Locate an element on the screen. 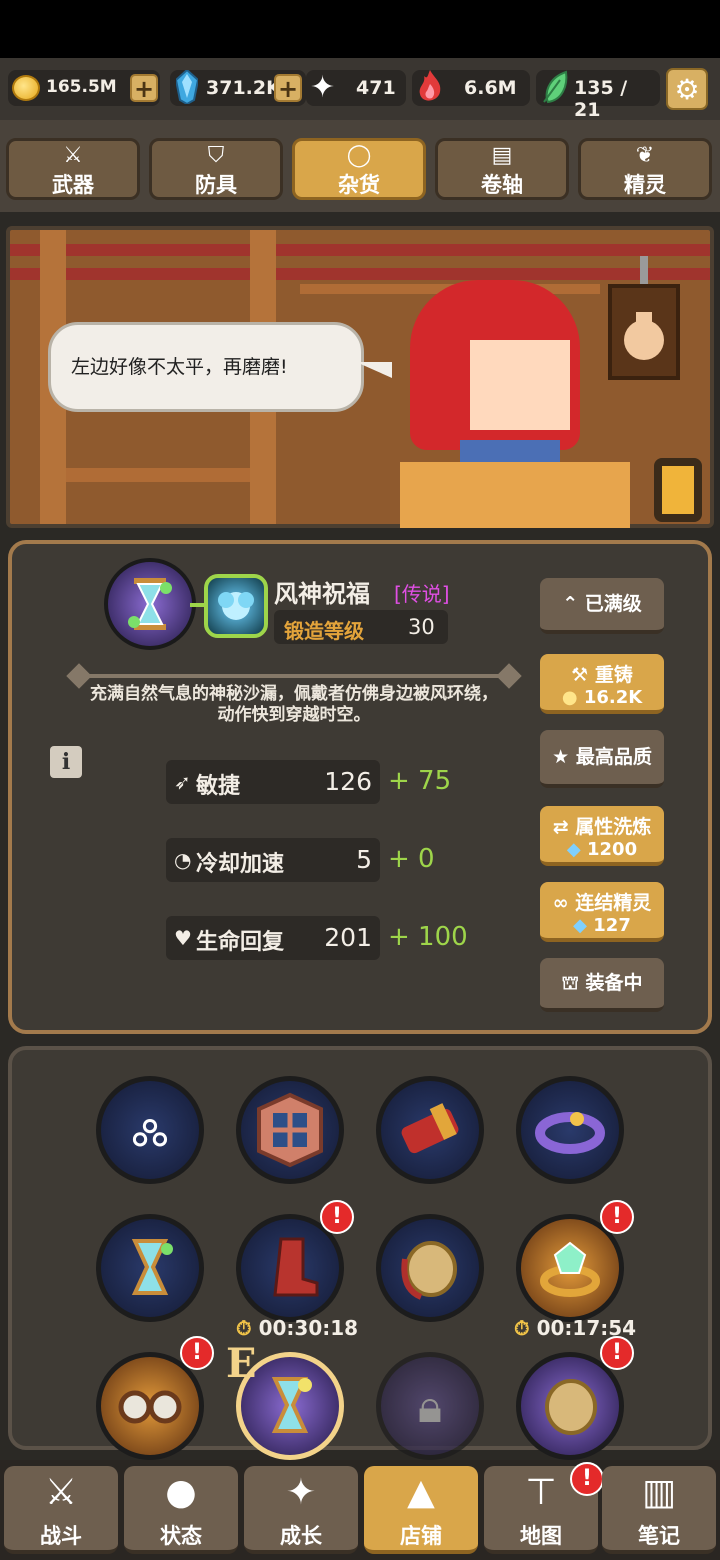 This screenshot has width=720, height=1560. item-slot-bracer is located at coordinates (430, 1130).